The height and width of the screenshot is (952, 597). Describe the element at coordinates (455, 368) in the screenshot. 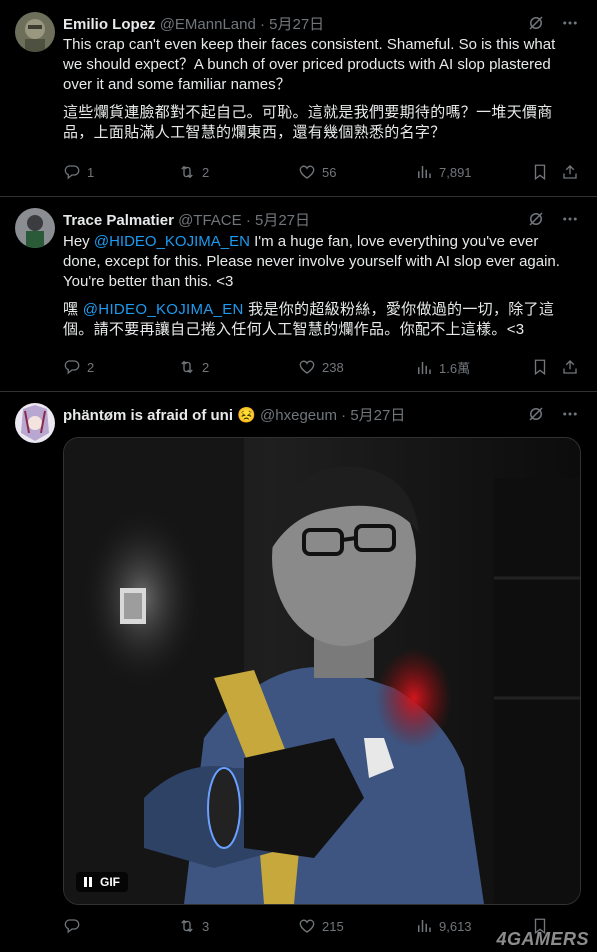

I see `views-count: 1.6萬` at that location.